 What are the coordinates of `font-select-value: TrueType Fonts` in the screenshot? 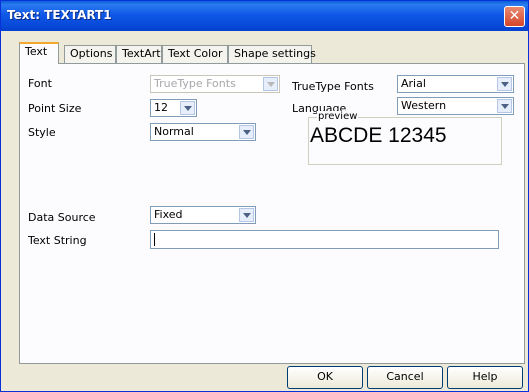 It's located at (195, 83).